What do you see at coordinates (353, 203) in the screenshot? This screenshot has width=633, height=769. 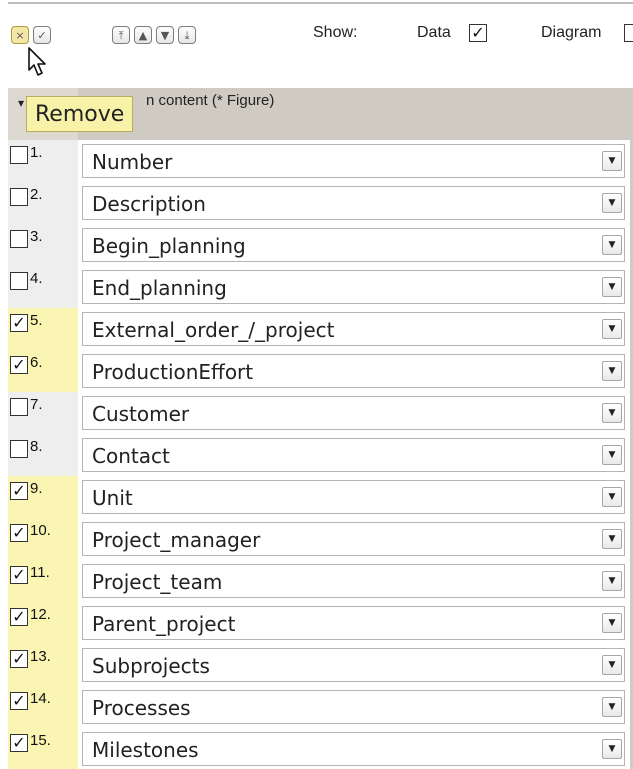 I see `field-select: Description ▼` at bounding box center [353, 203].